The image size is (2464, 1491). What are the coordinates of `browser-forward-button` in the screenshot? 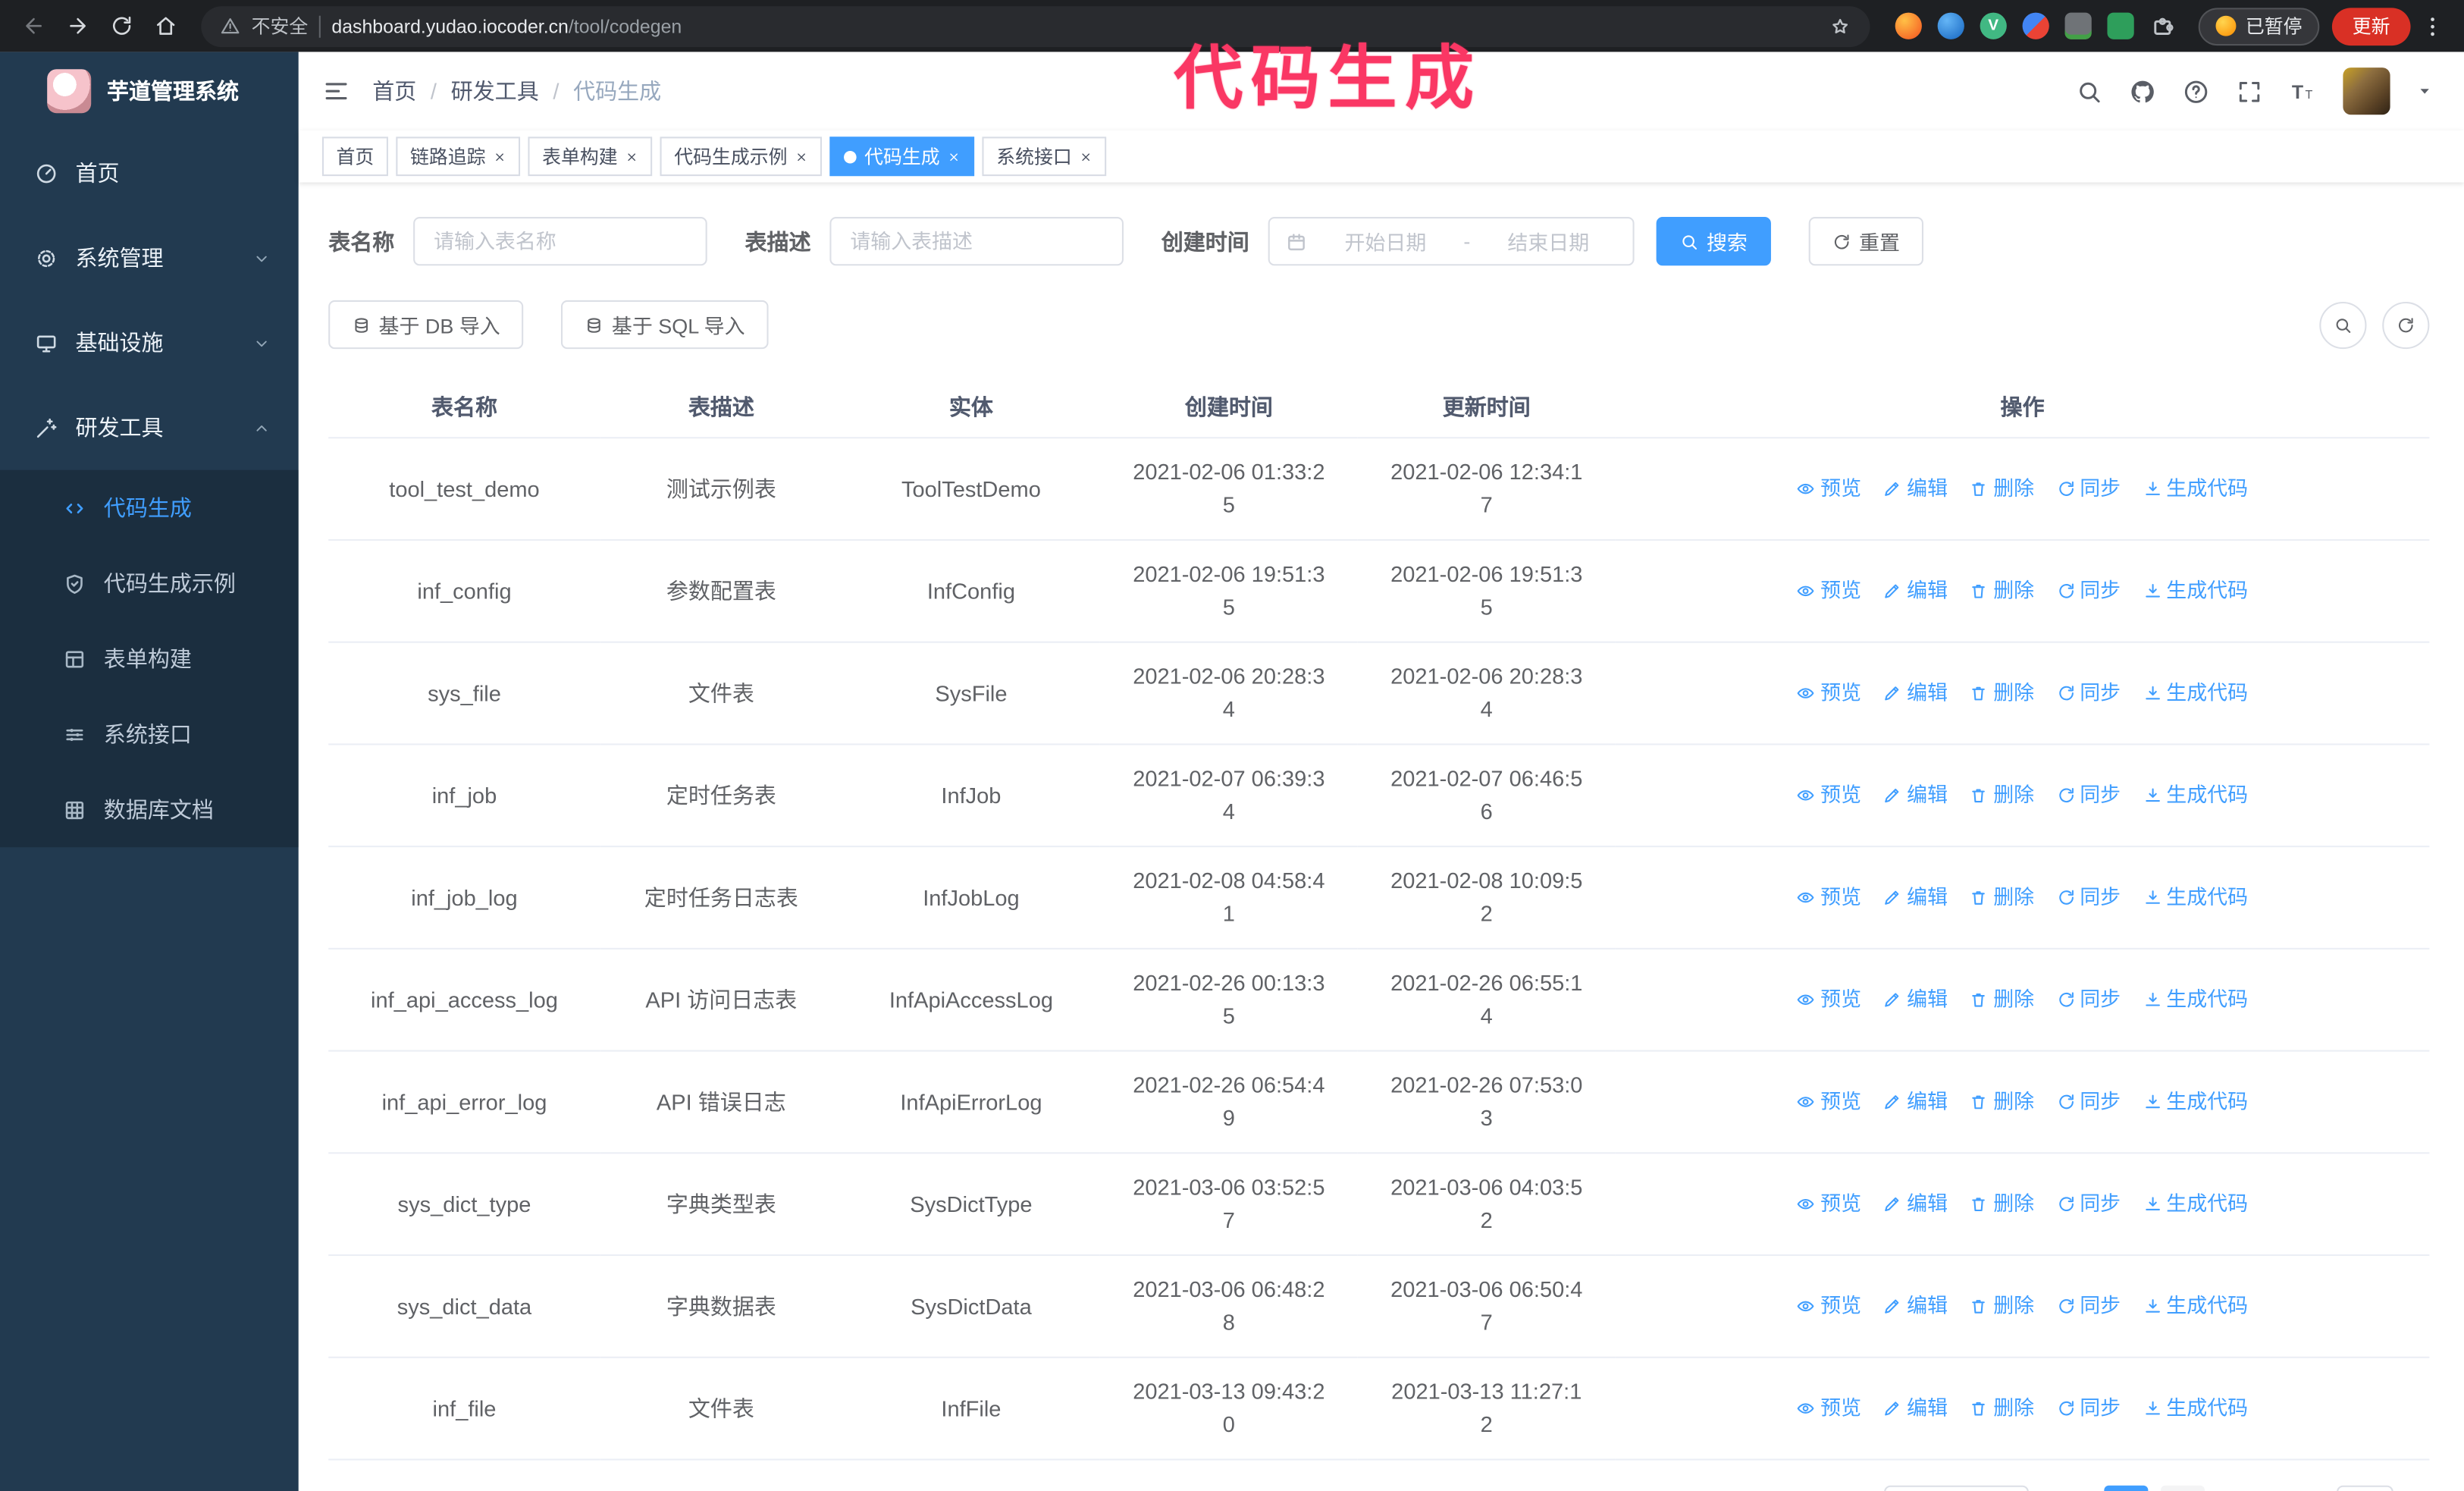 It's located at (77, 25).